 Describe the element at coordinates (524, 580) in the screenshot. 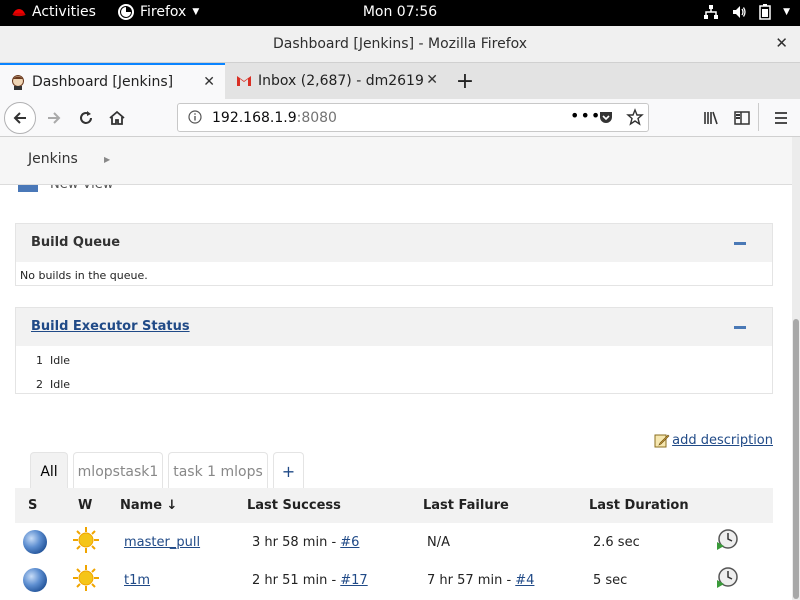

I see `build-link: #4` at that location.